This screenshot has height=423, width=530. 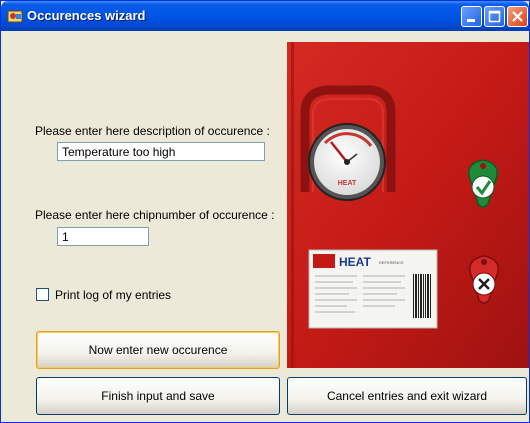 I want to click on print-log-checkbox, so click(x=42, y=294).